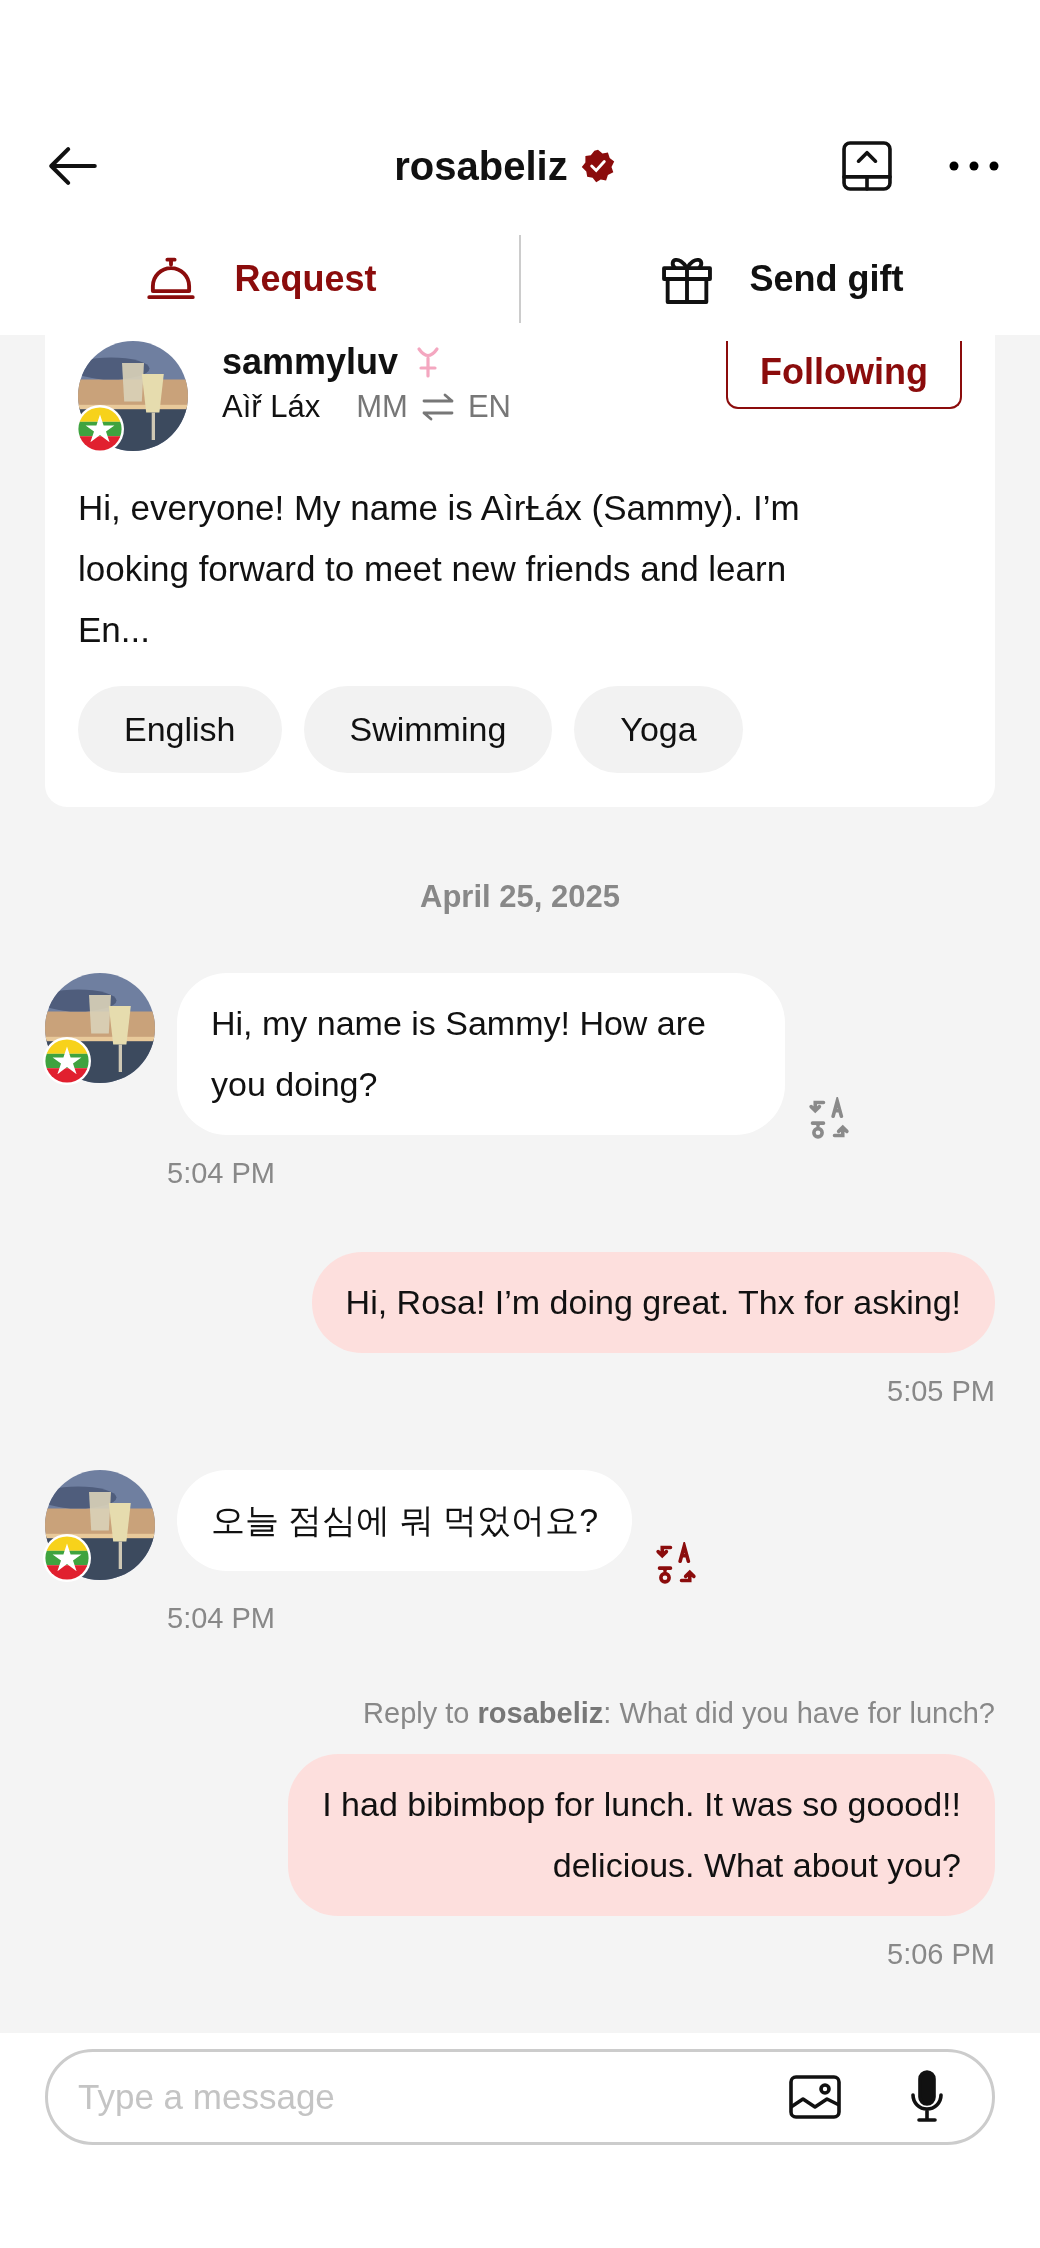 The image size is (1040, 2248). Describe the element at coordinates (180, 730) in the screenshot. I see `interest-tag: English` at that location.